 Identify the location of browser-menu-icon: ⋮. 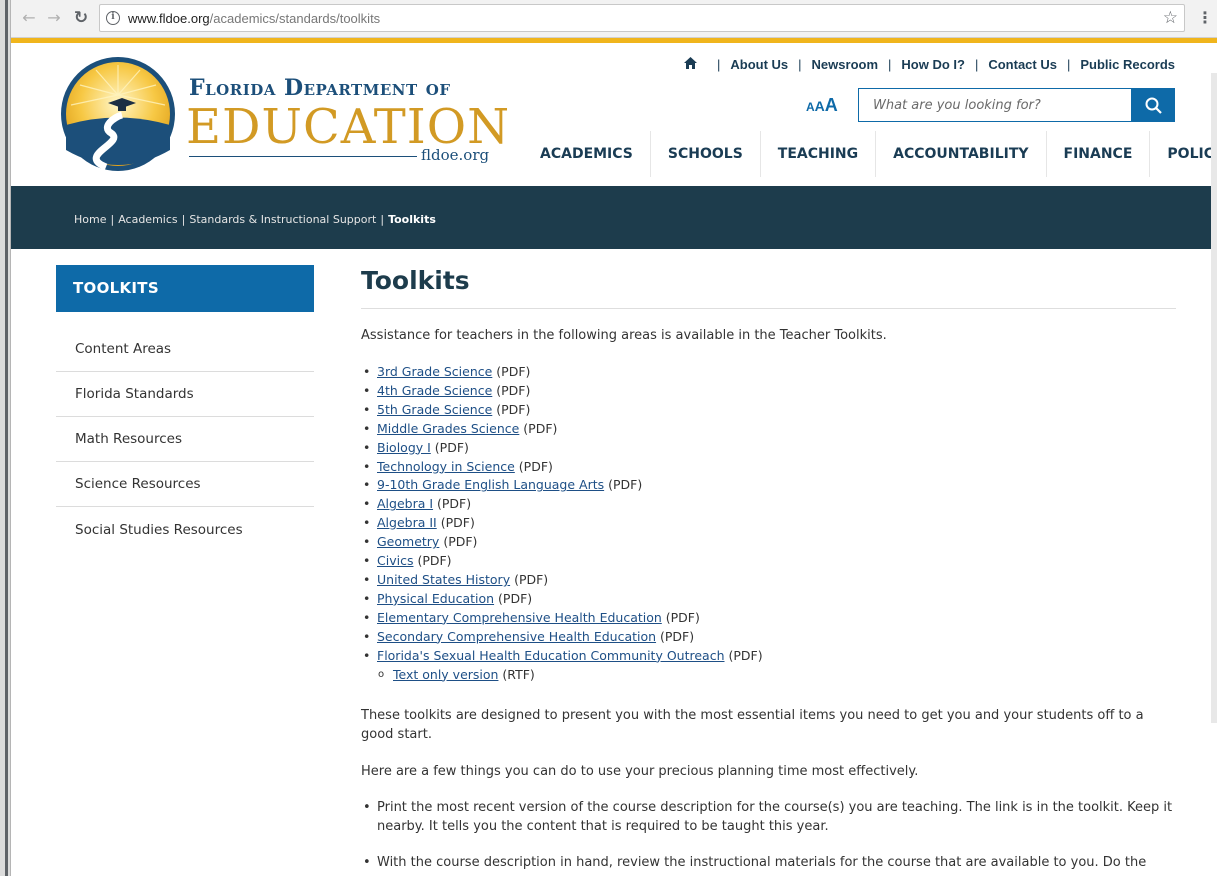
(1205, 17).